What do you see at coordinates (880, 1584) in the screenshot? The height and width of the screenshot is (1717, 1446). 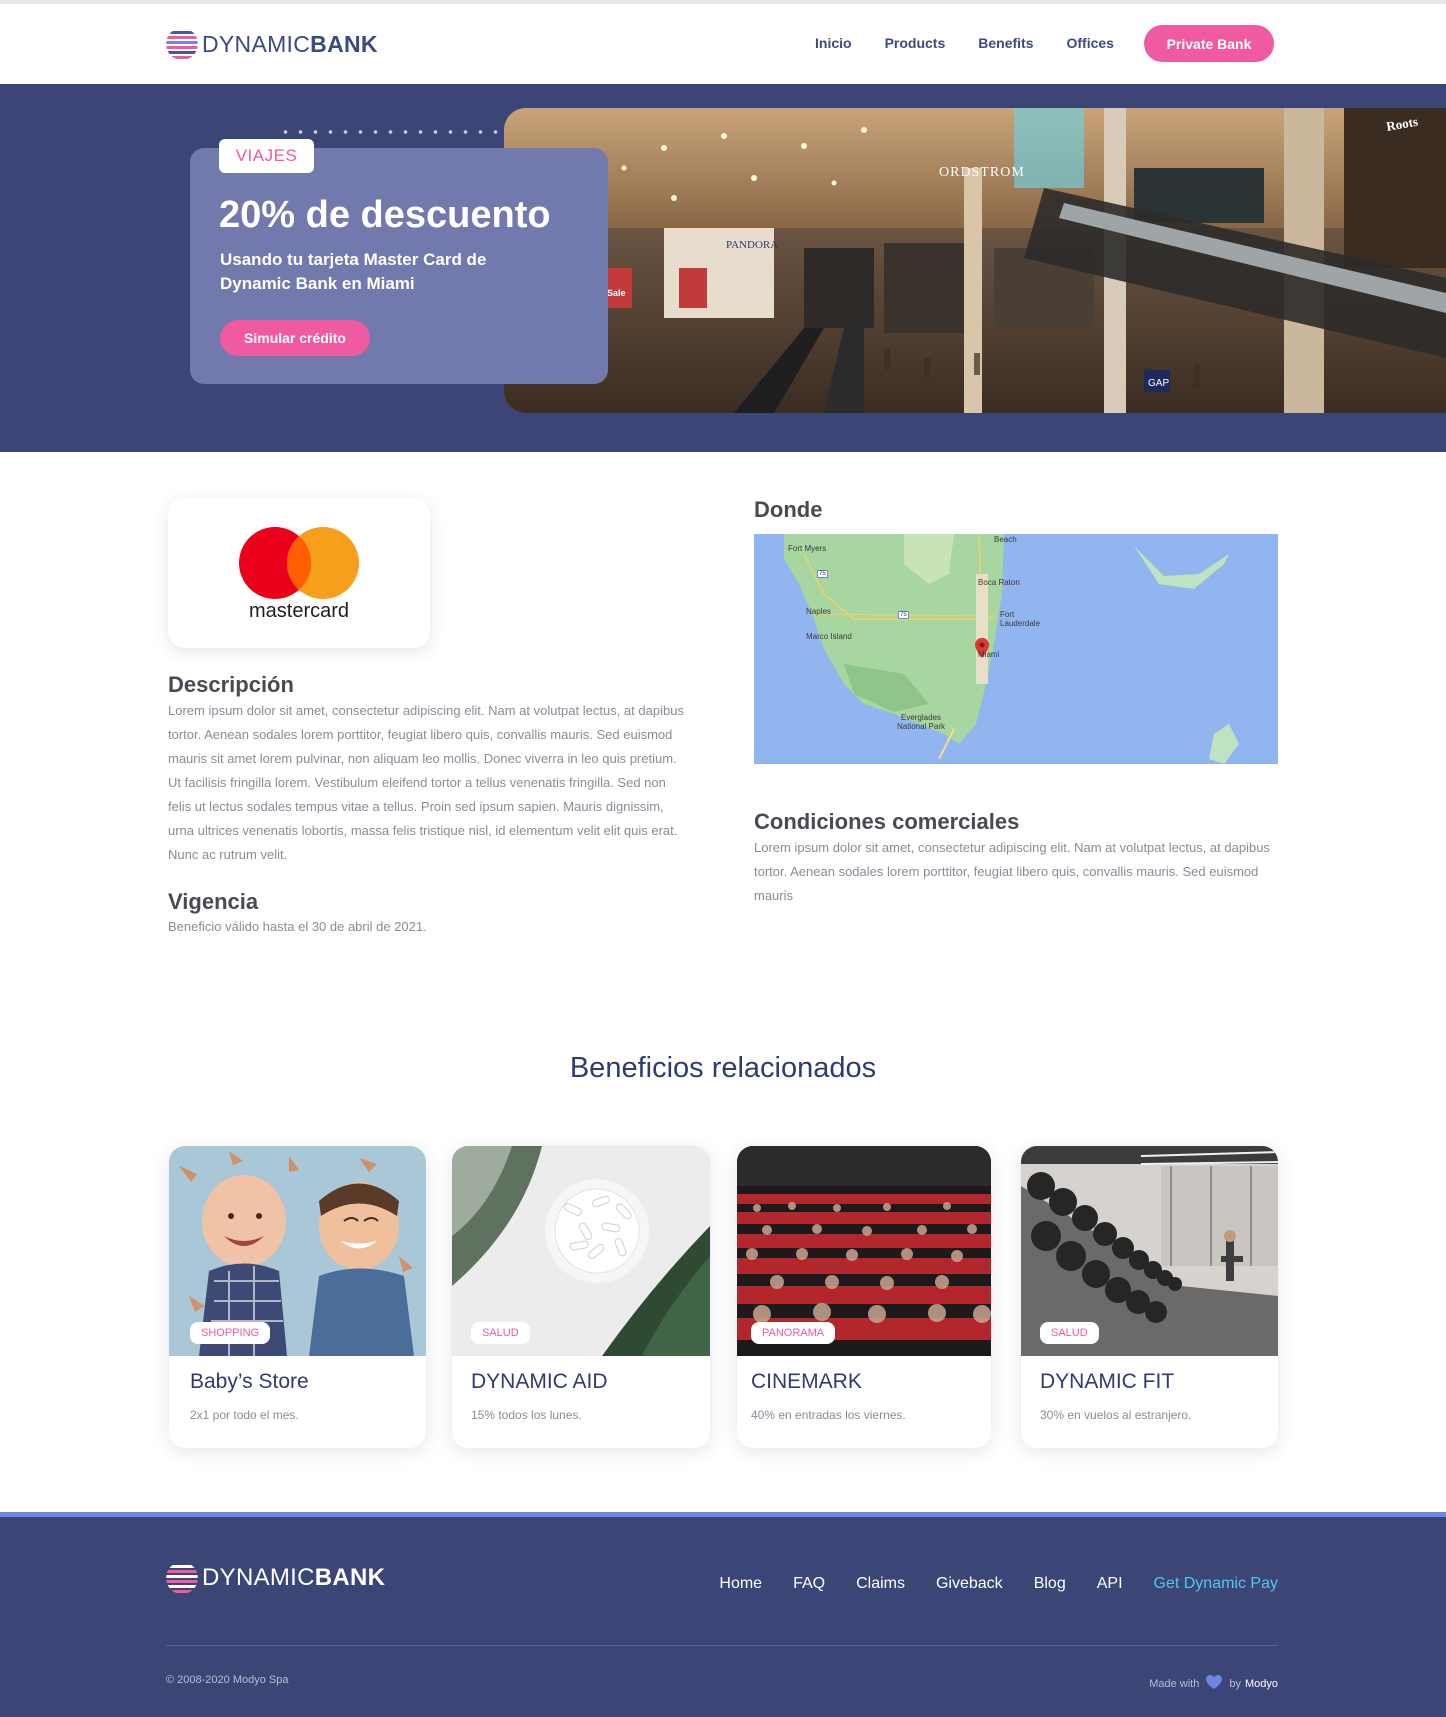 I see `footer-link-claims: Claims` at bounding box center [880, 1584].